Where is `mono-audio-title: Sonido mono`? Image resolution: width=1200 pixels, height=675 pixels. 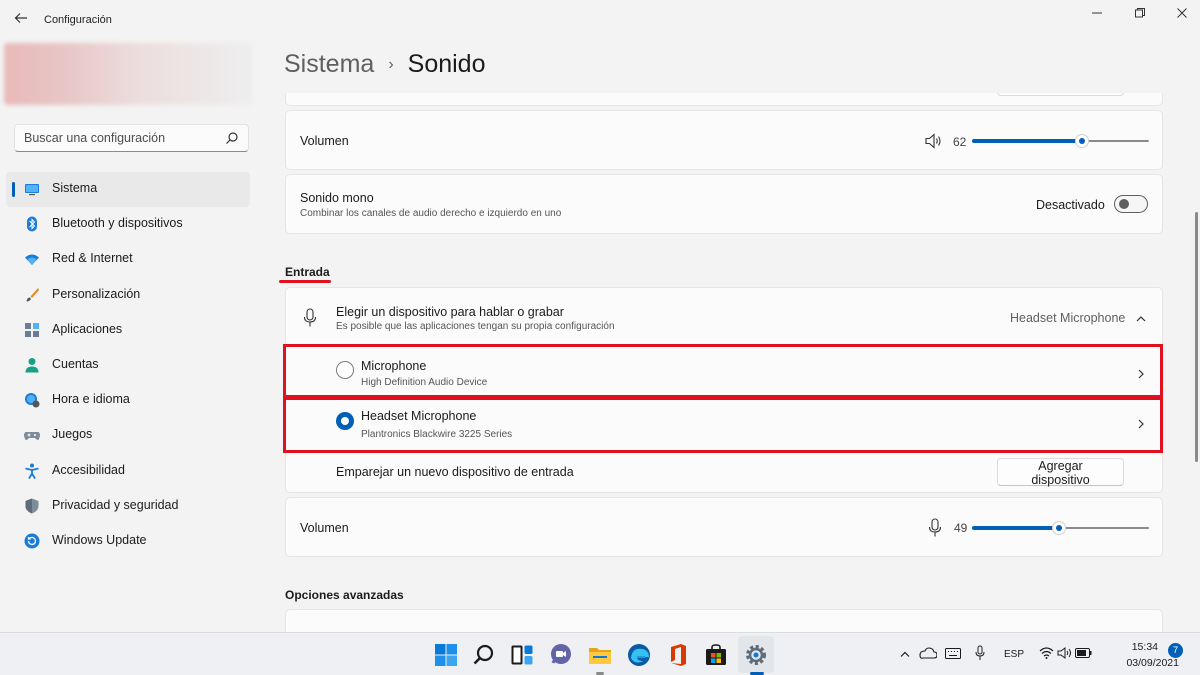 mono-audio-title: Sonido mono is located at coordinates (337, 198).